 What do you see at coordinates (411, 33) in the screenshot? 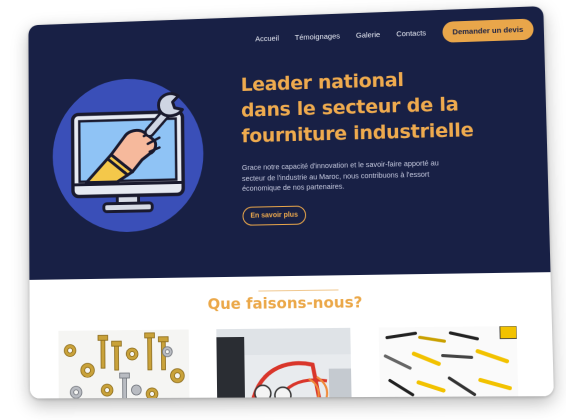
I see `nav-item-contacts: Contacts` at bounding box center [411, 33].